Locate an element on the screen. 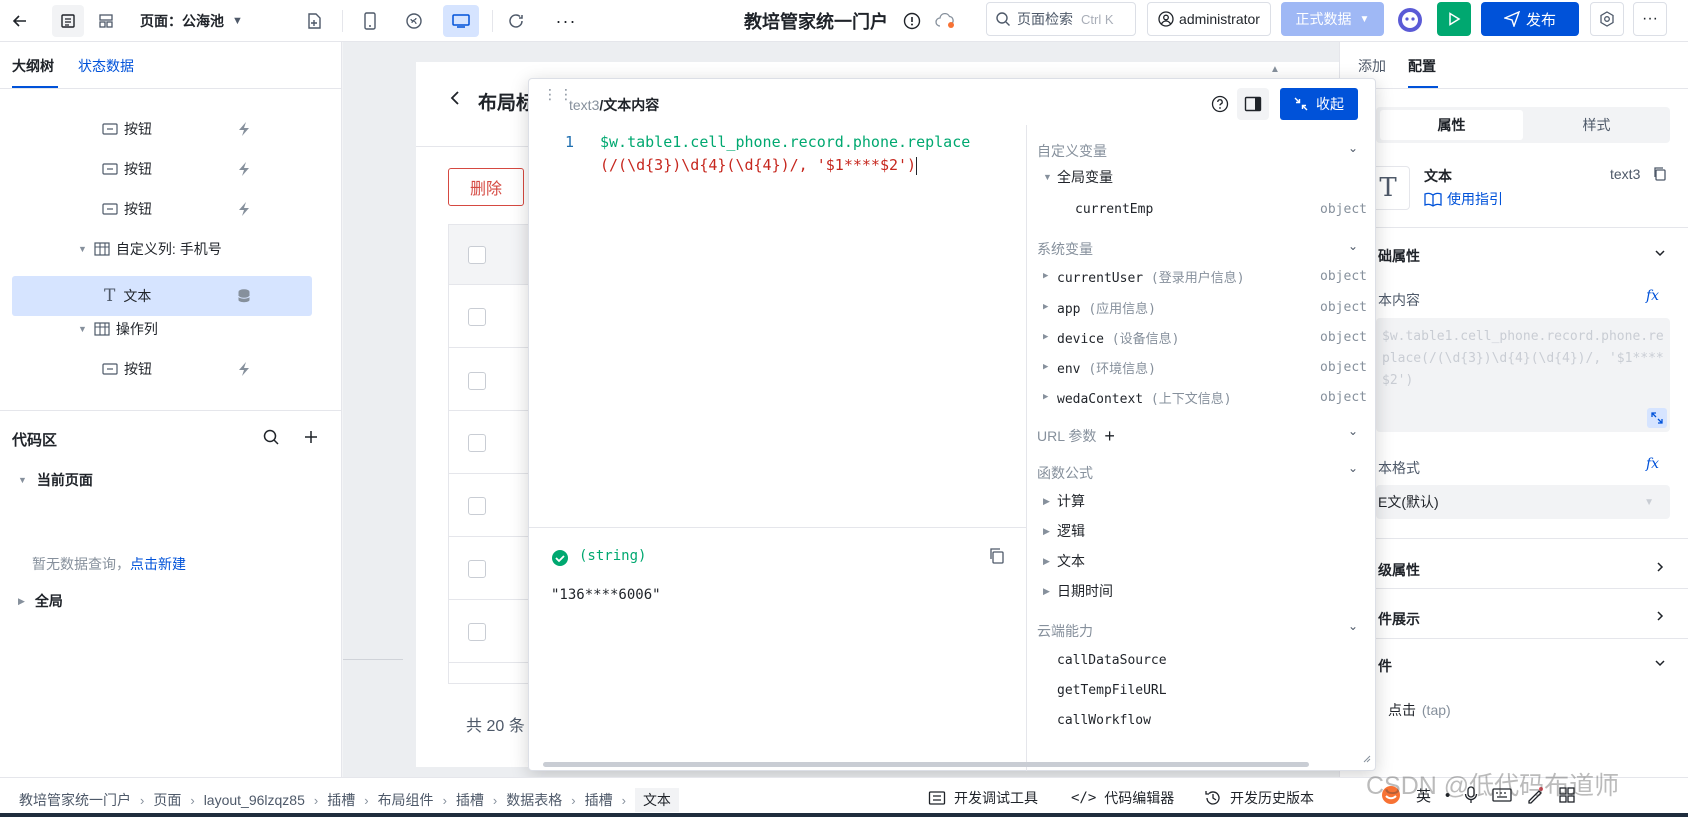  search-icon is located at coordinates (271, 438).